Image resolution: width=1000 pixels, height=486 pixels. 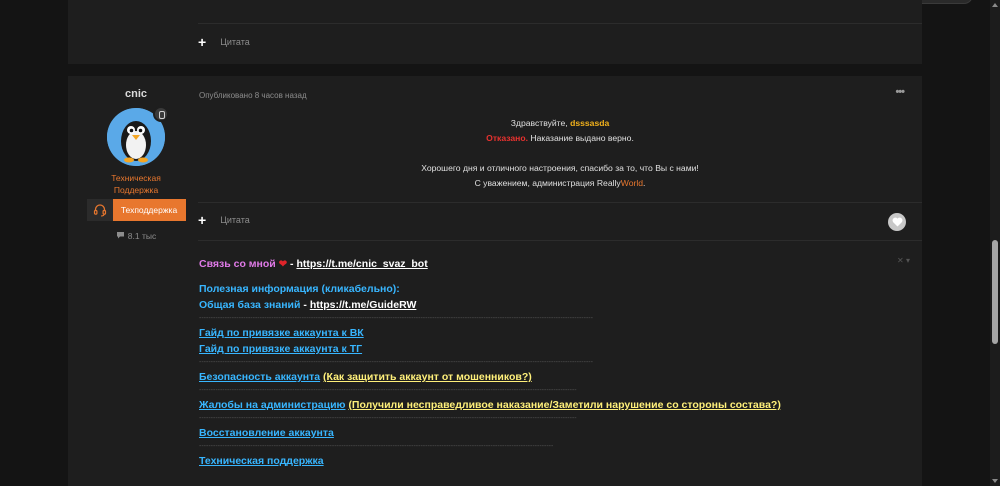 I want to click on knowledge-base-line: Общая база знаний - https://t.me/GuideRW, so click(x=499, y=305).